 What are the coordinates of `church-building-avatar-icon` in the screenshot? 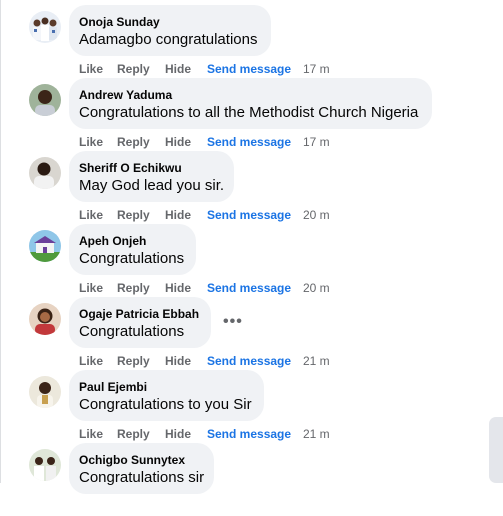 It's located at (45, 246).